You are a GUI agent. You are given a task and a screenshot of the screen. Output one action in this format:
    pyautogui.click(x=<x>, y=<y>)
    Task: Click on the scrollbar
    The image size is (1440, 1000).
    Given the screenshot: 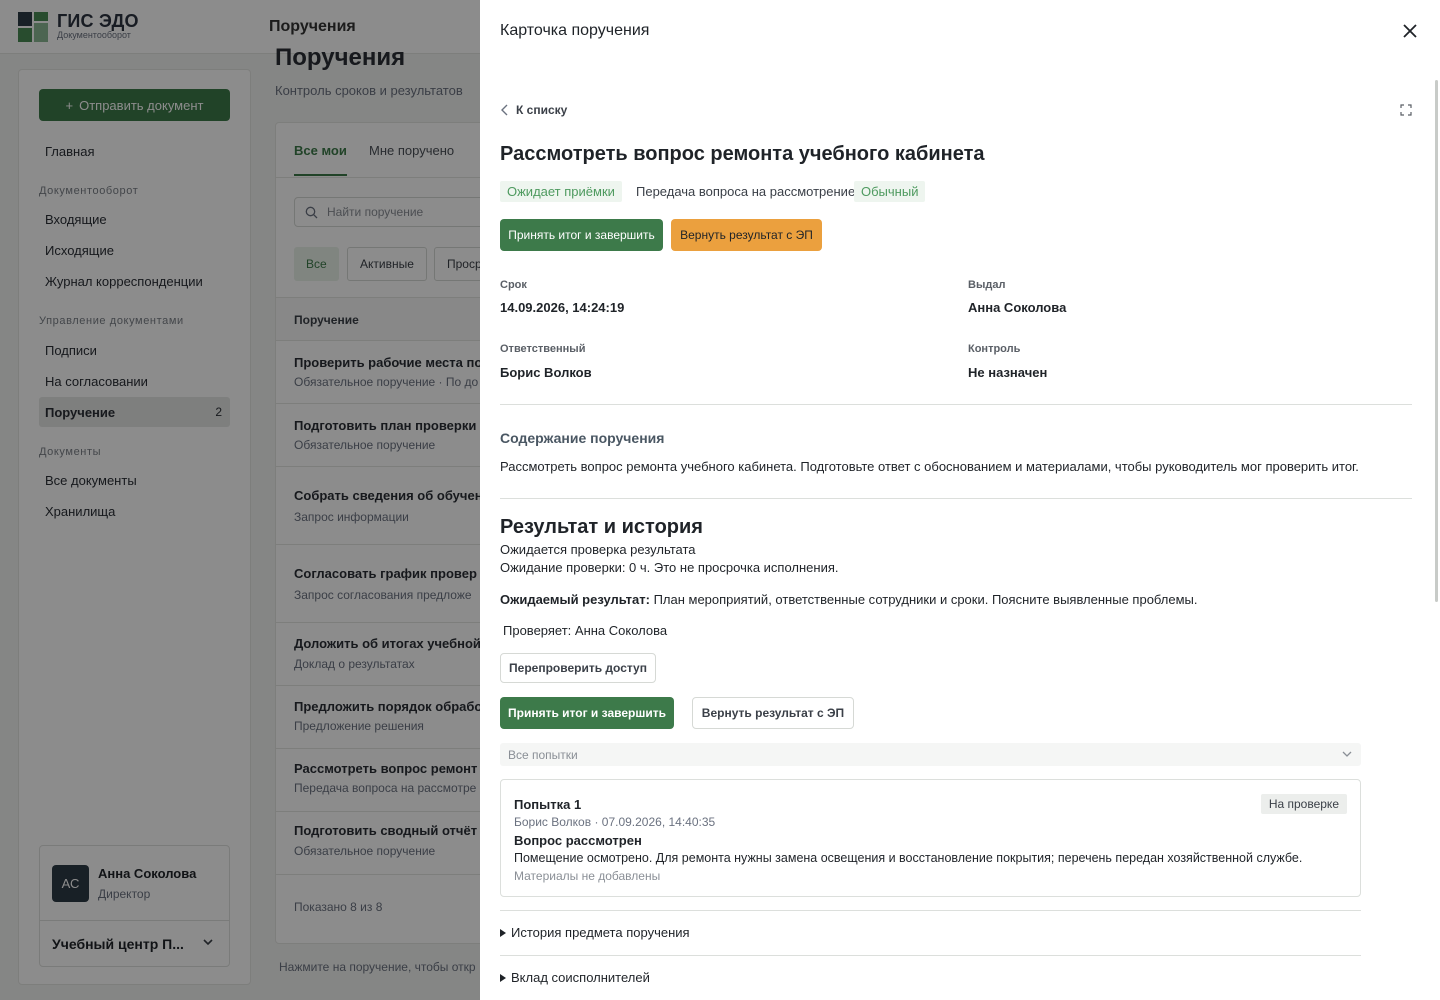 What is the action you would take?
    pyautogui.click(x=1436, y=341)
    